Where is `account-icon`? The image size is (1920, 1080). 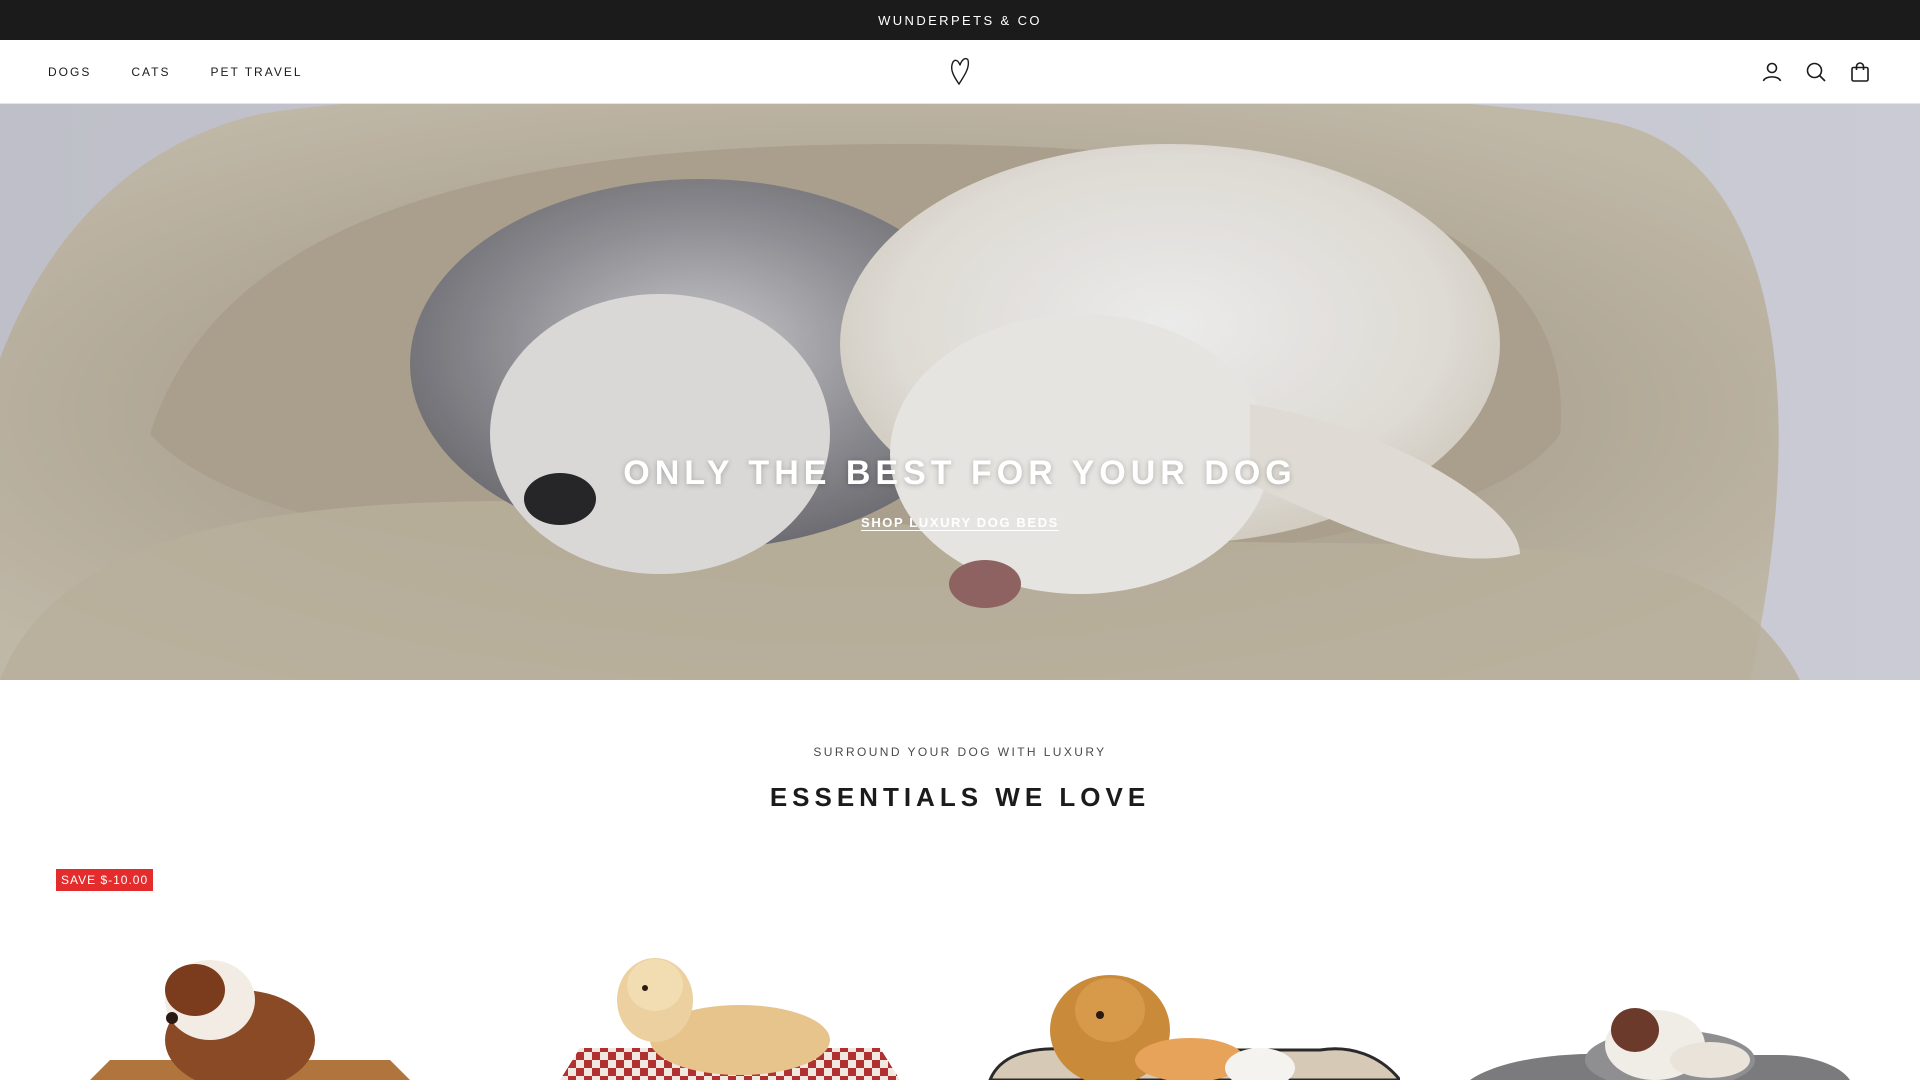
account-icon is located at coordinates (1772, 72).